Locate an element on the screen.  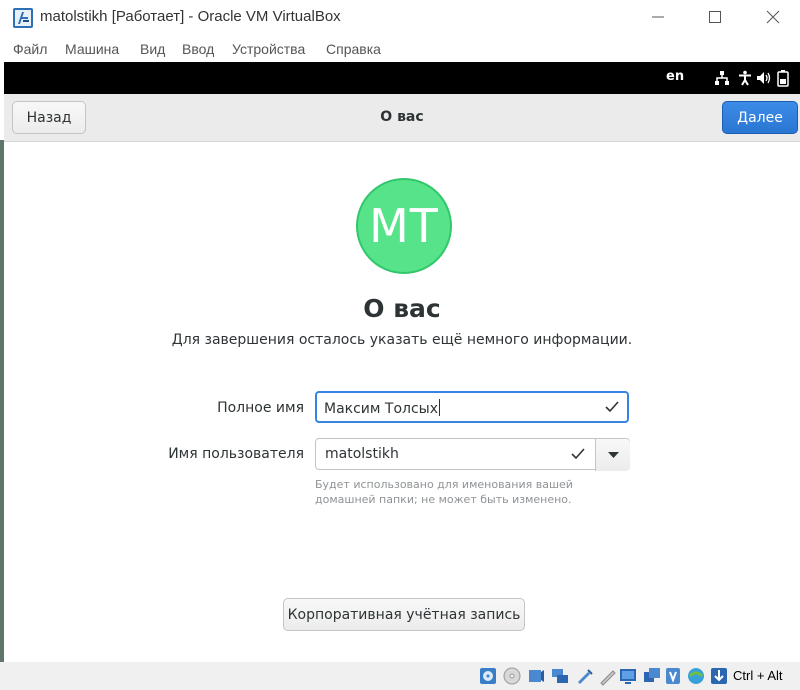
shared-folders-icon is located at coordinates (608, 676).